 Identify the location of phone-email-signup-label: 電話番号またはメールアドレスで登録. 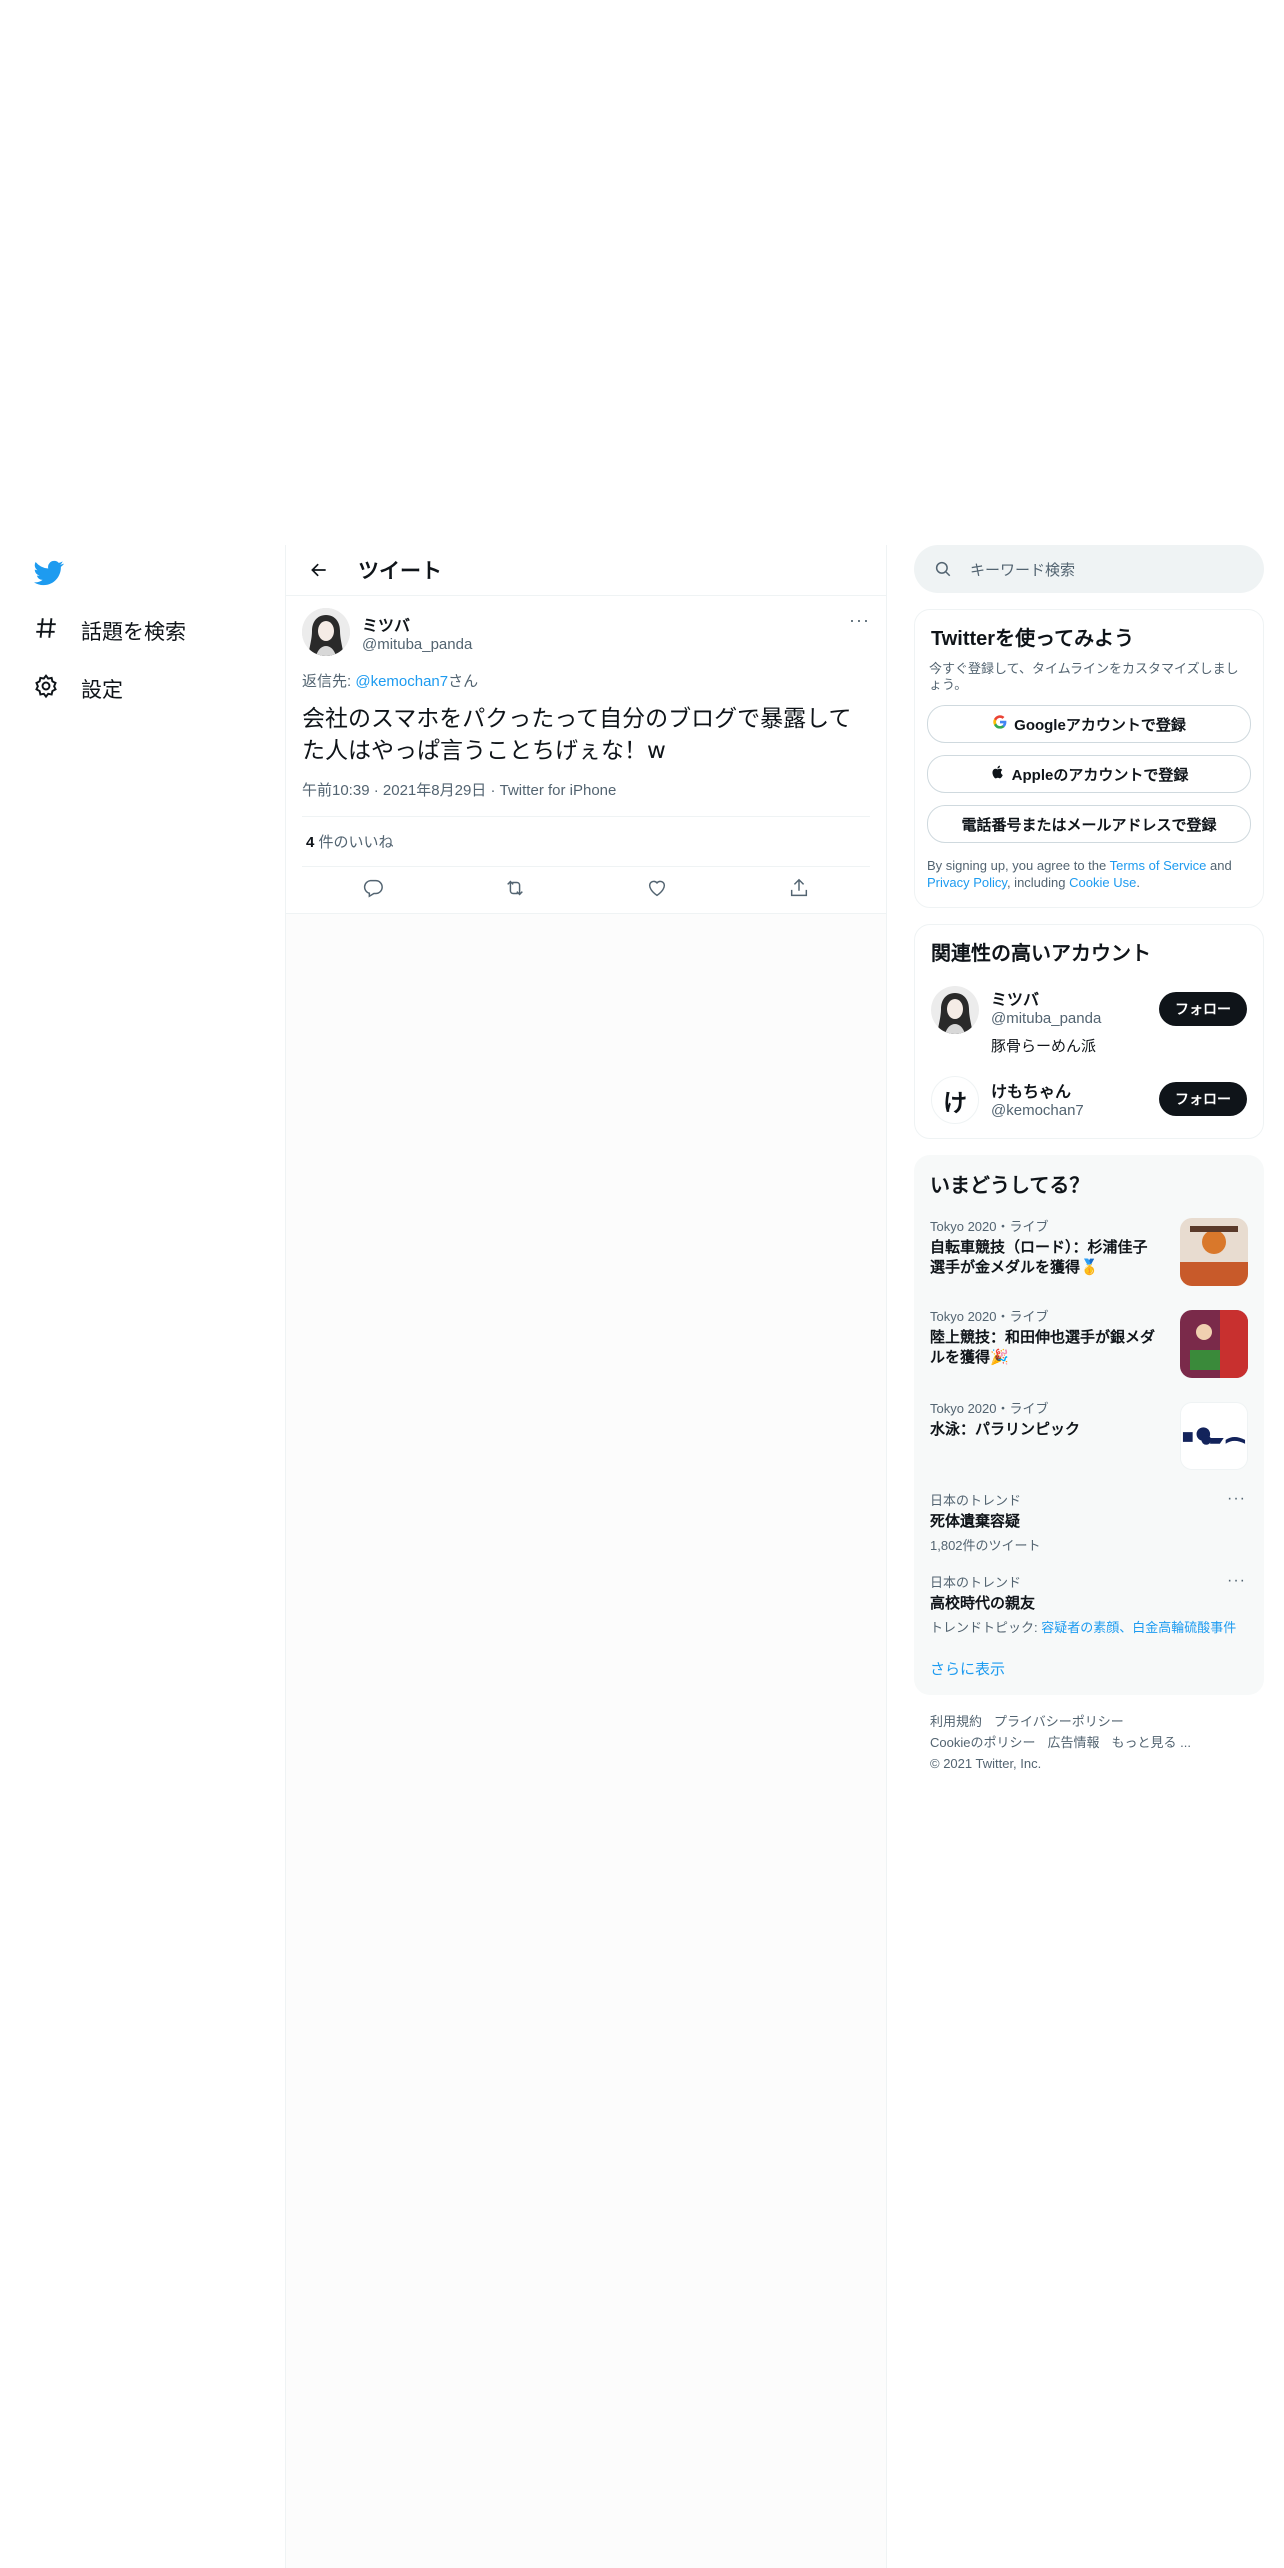
(1089, 825).